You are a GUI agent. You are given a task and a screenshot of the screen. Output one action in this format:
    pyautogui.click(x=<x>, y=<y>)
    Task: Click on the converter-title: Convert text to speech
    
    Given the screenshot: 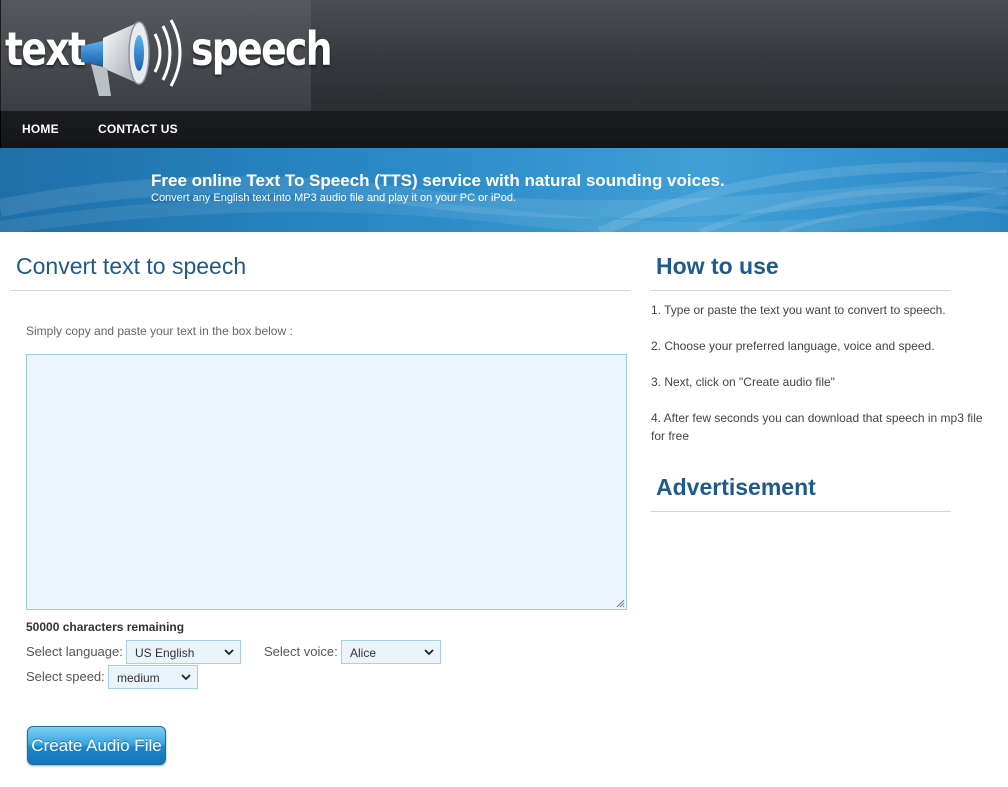 What is the action you would take?
    pyautogui.click(x=131, y=266)
    